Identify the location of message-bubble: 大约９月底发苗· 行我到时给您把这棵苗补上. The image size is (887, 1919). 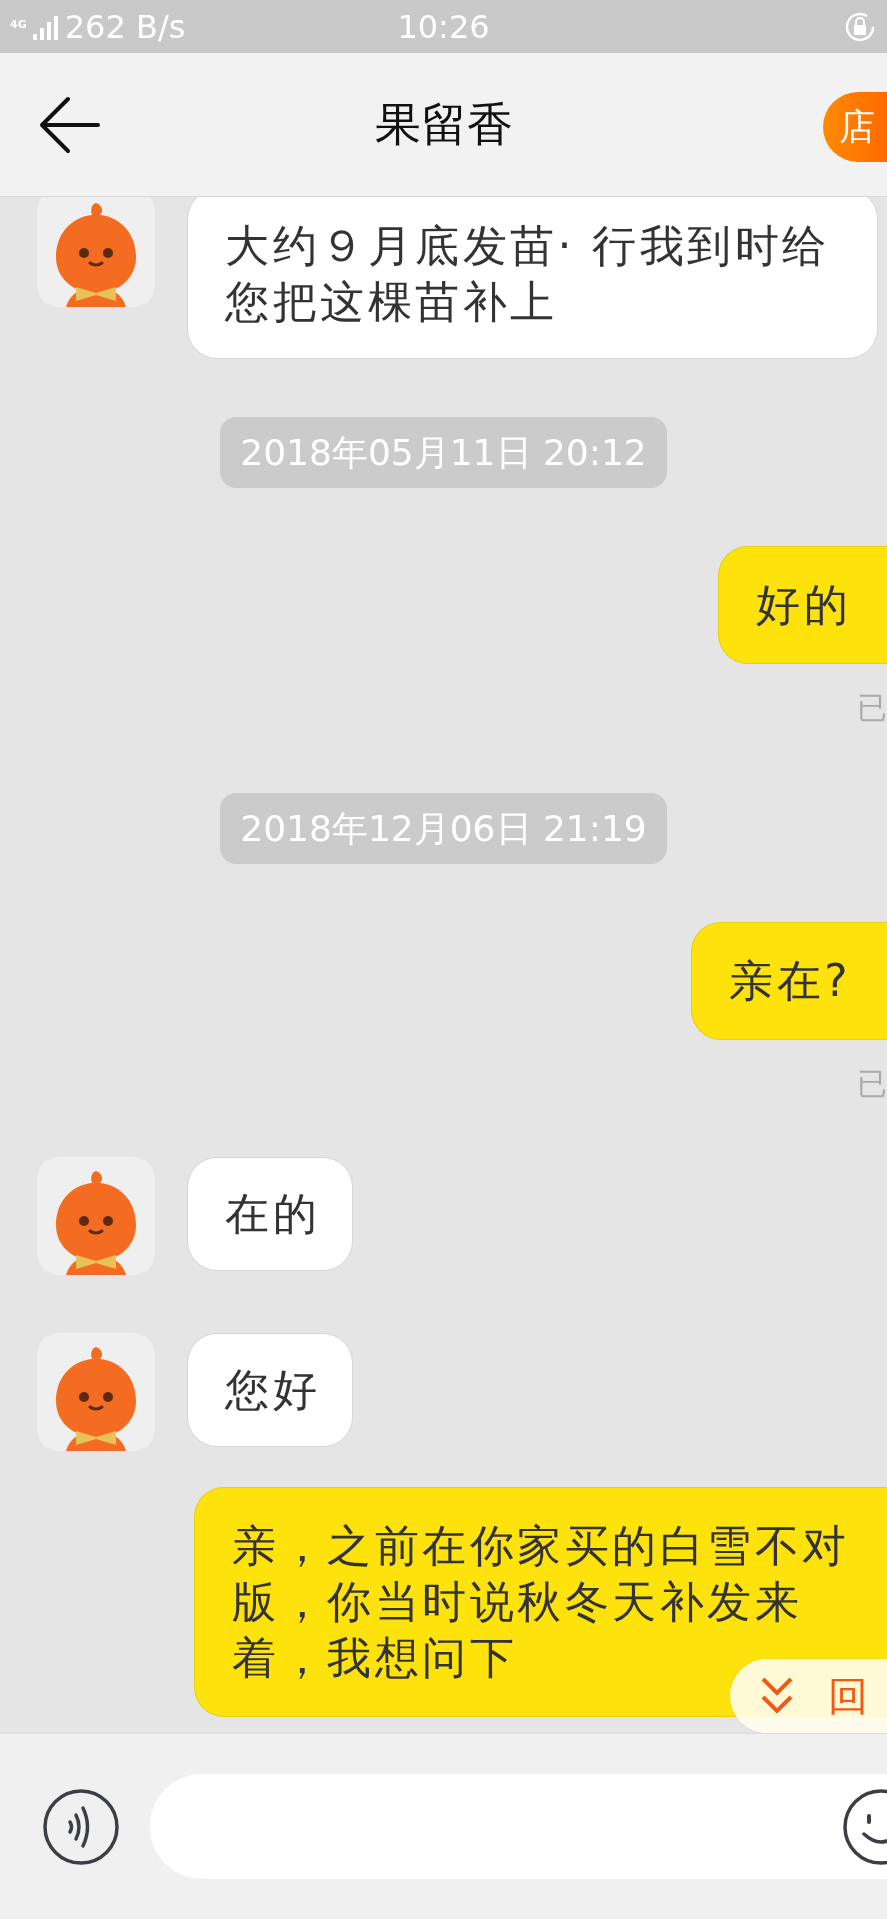
(532, 278).